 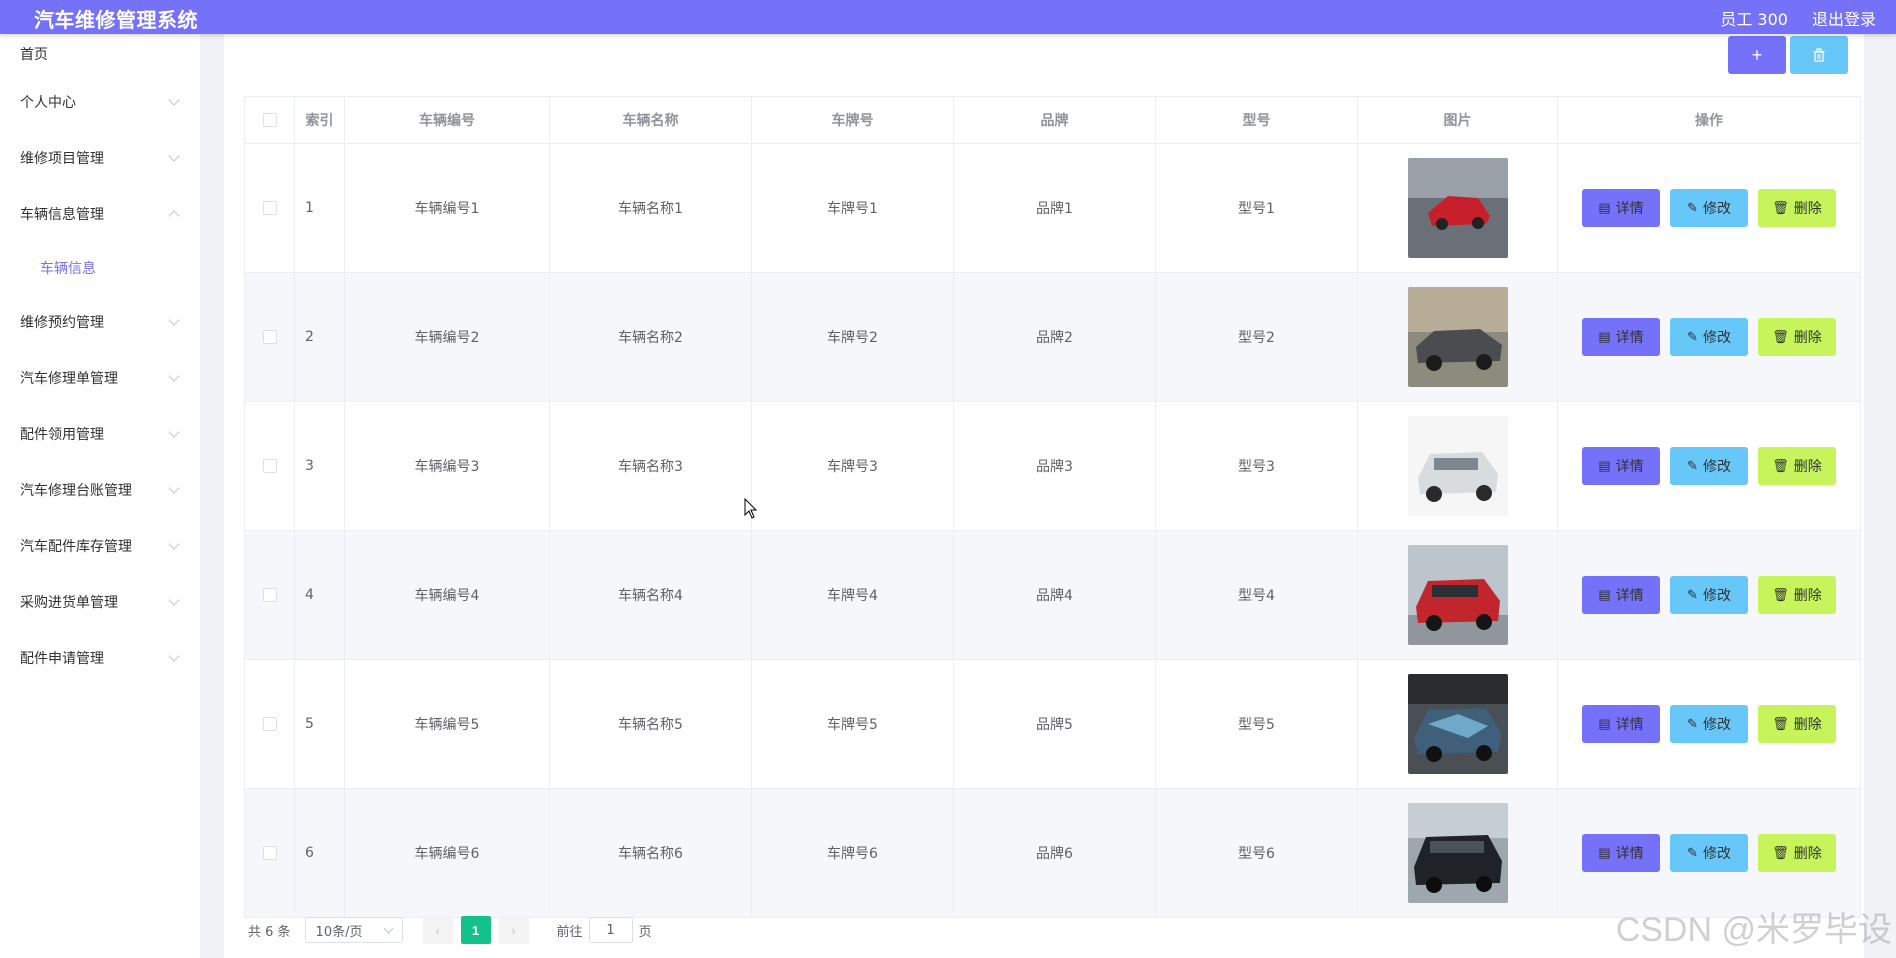 What do you see at coordinates (1052, 595) in the screenshot?
I see `table-row: 4 车辆编号4 车辆名称4 车牌号4 品牌4 型号4 ▤ 详情 ✎ 修改 🗑 删除` at bounding box center [1052, 595].